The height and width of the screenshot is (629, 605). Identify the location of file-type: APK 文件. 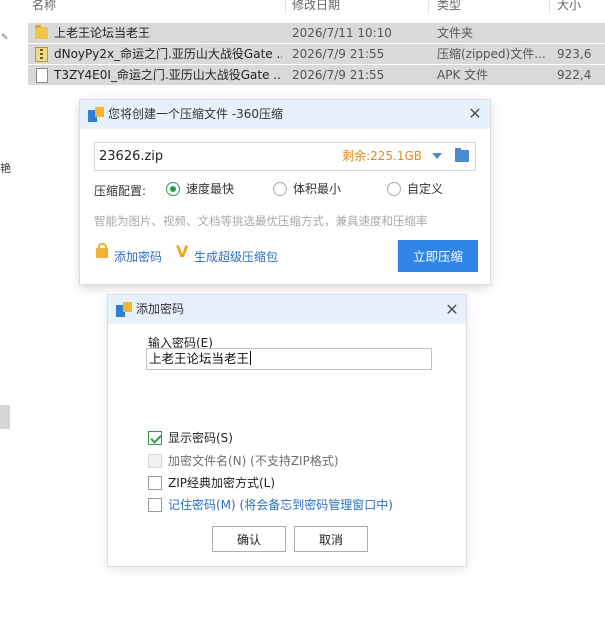
(463, 75).